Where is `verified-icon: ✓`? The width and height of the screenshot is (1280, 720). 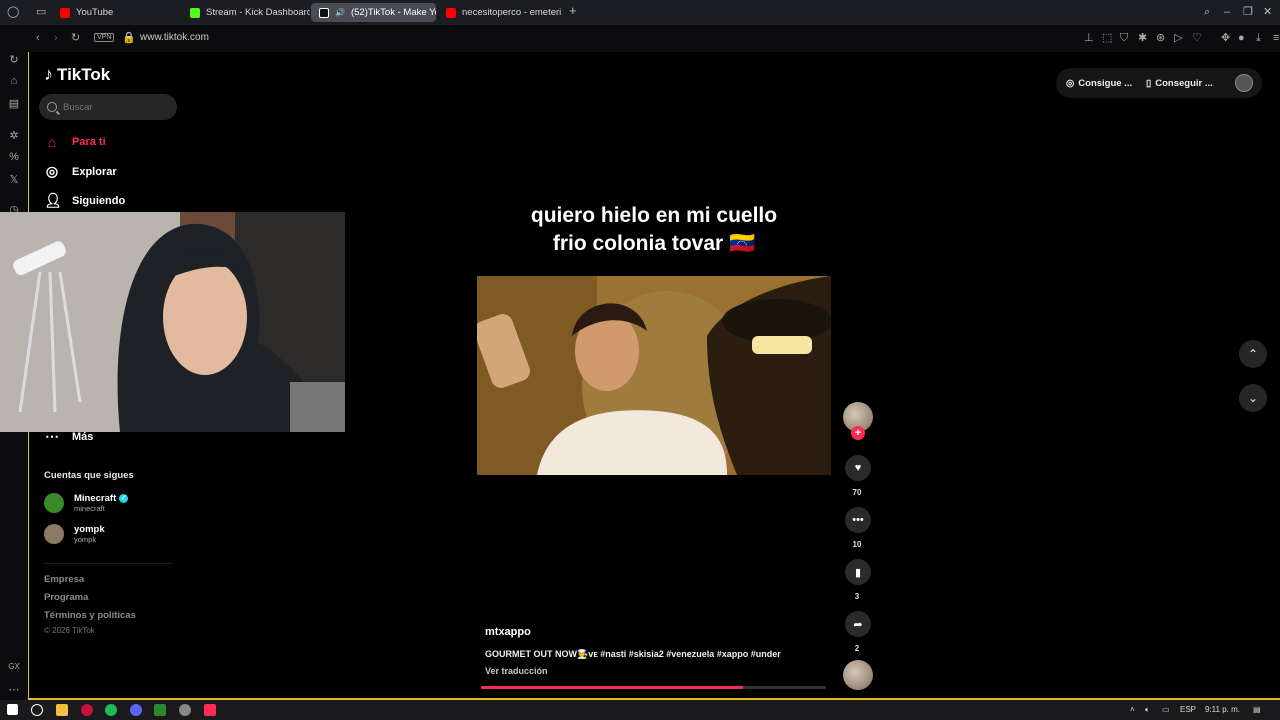
verified-icon: ✓ is located at coordinates (124, 498).